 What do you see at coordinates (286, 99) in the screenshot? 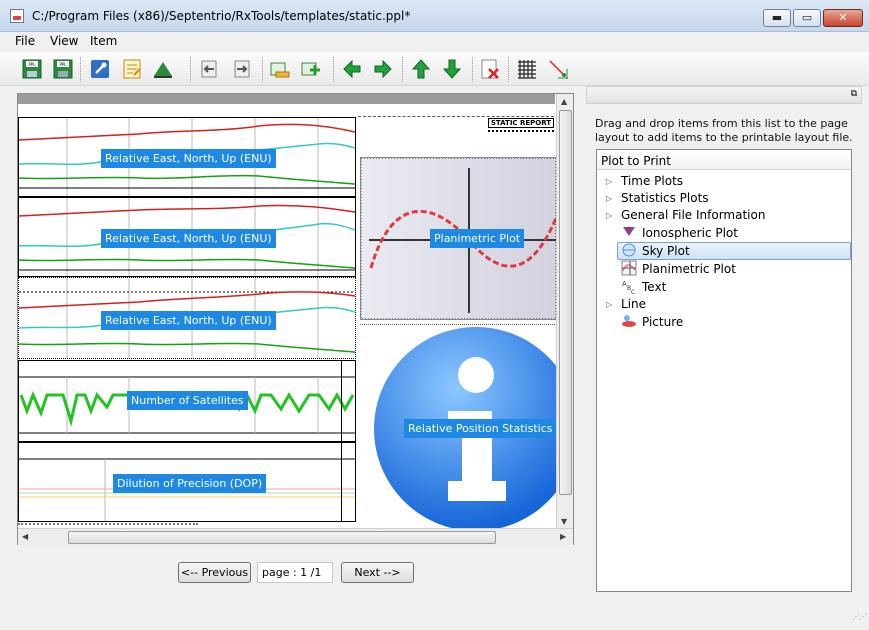
I see `page-header-strip` at bounding box center [286, 99].